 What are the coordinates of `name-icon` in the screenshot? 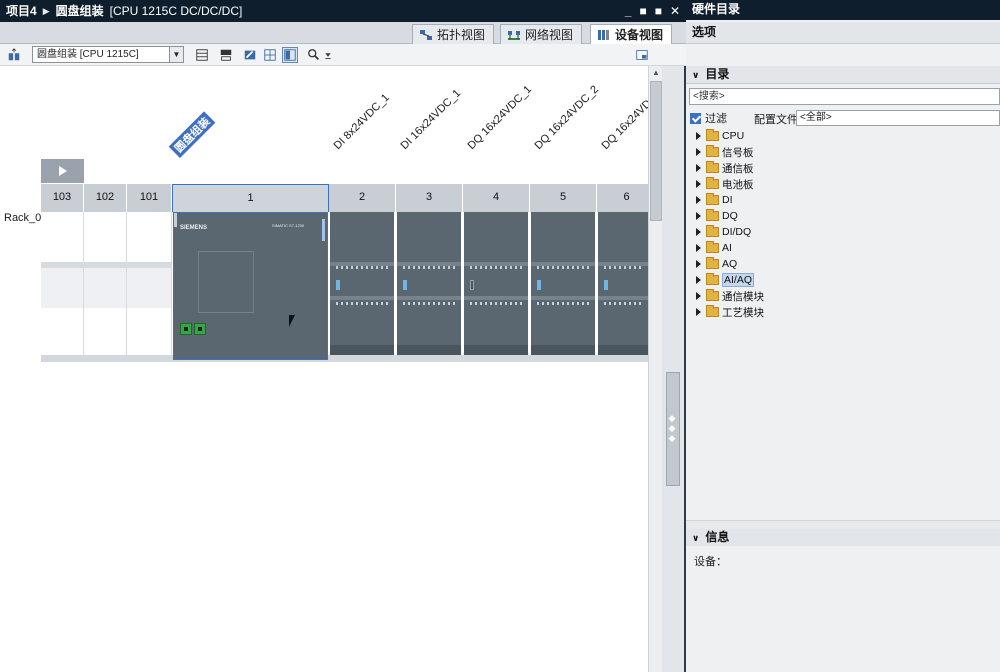 It's located at (226, 55).